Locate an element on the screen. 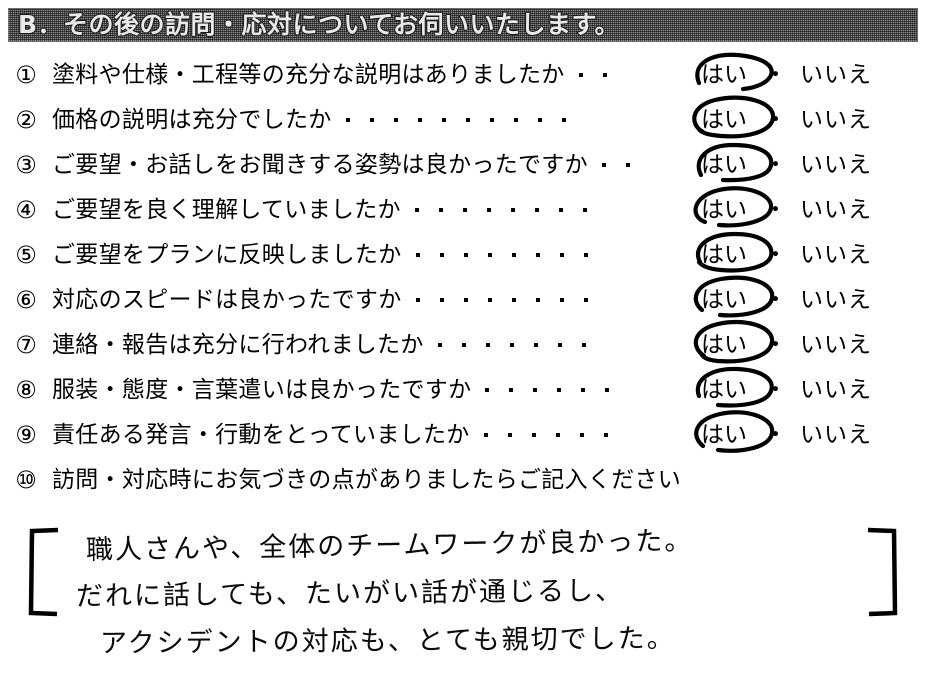 Image resolution: width=926 pixels, height=682 pixels. question-text: 服装・態度・言葉遣いは良かったですか is located at coordinates (262, 389).